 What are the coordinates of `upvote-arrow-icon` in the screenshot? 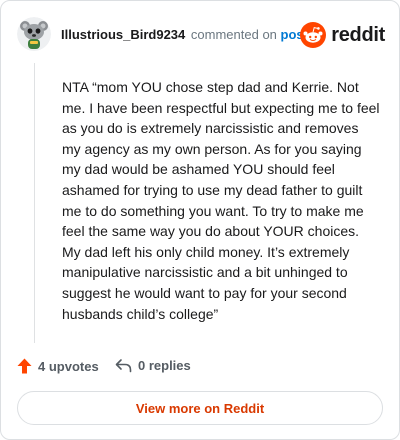 It's located at (24, 366).